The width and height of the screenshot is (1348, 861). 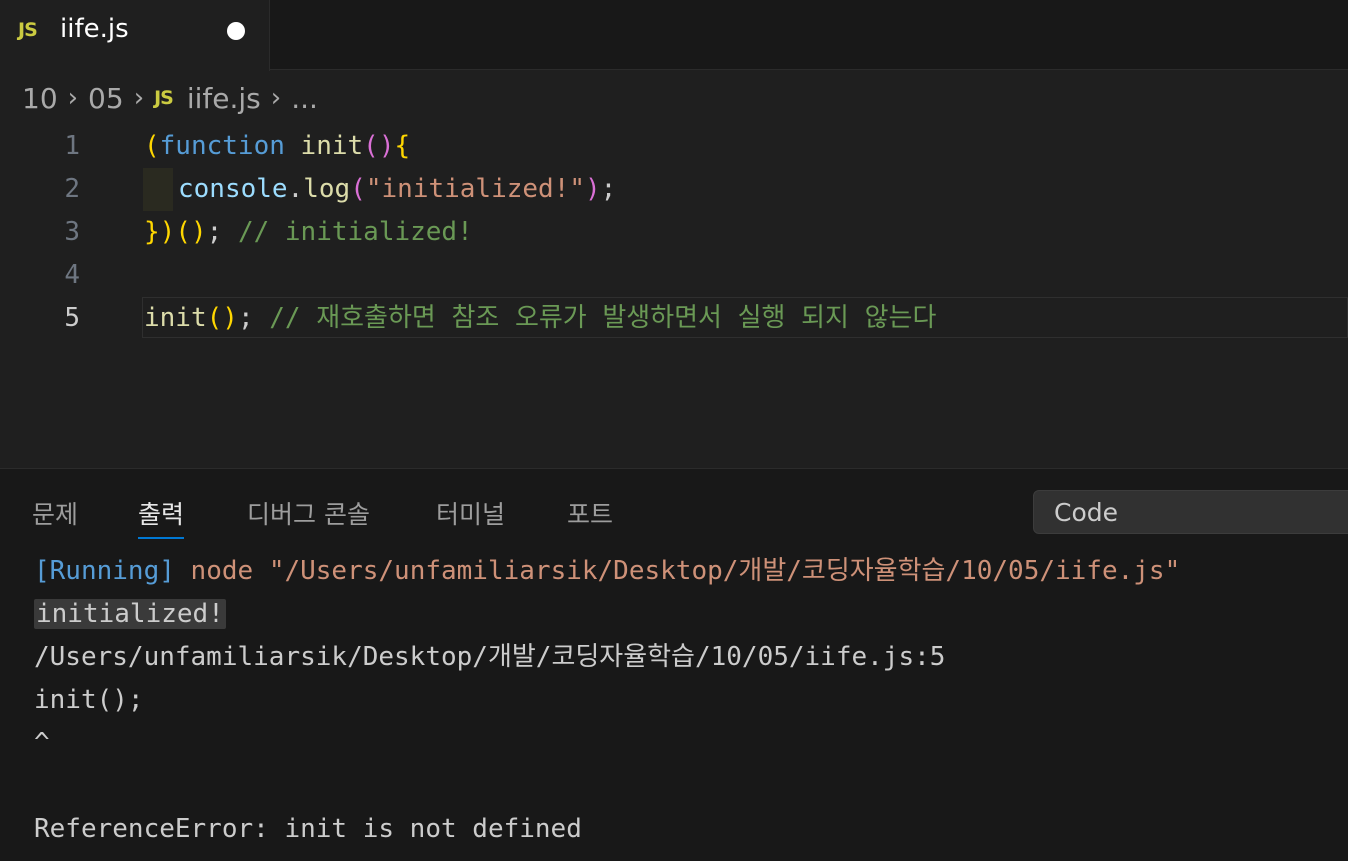 I want to click on panel-tab-bar: 문제 출력 디버그 콘솔 터미널 포트 Code, so click(x=674, y=509).